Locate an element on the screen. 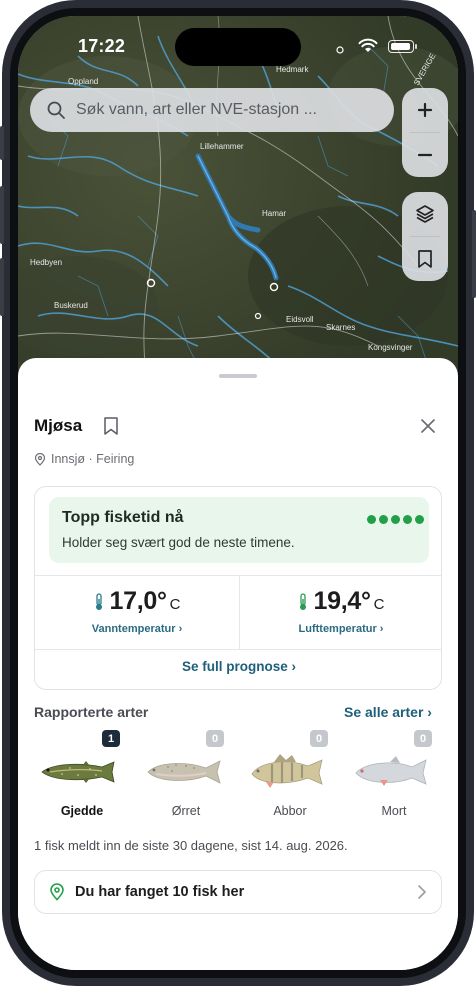 This screenshot has width=476, height=986. species-item-abbor: 0 Abbor is located at coordinates (290, 776).